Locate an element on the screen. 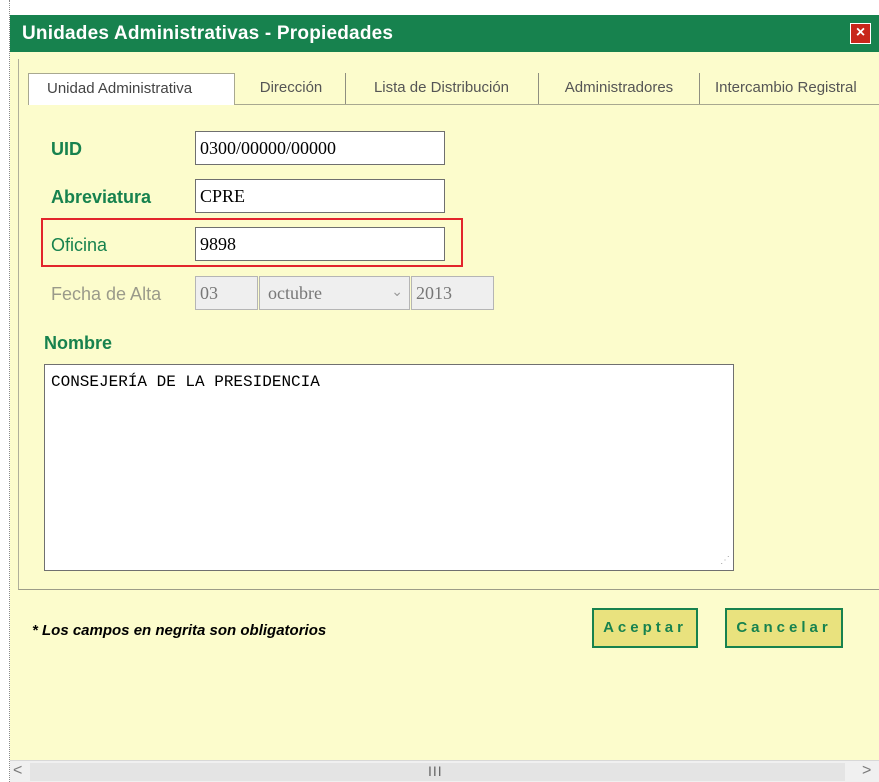 The height and width of the screenshot is (782, 879). resize-grip-icon: ⋰ is located at coordinates (725, 561).